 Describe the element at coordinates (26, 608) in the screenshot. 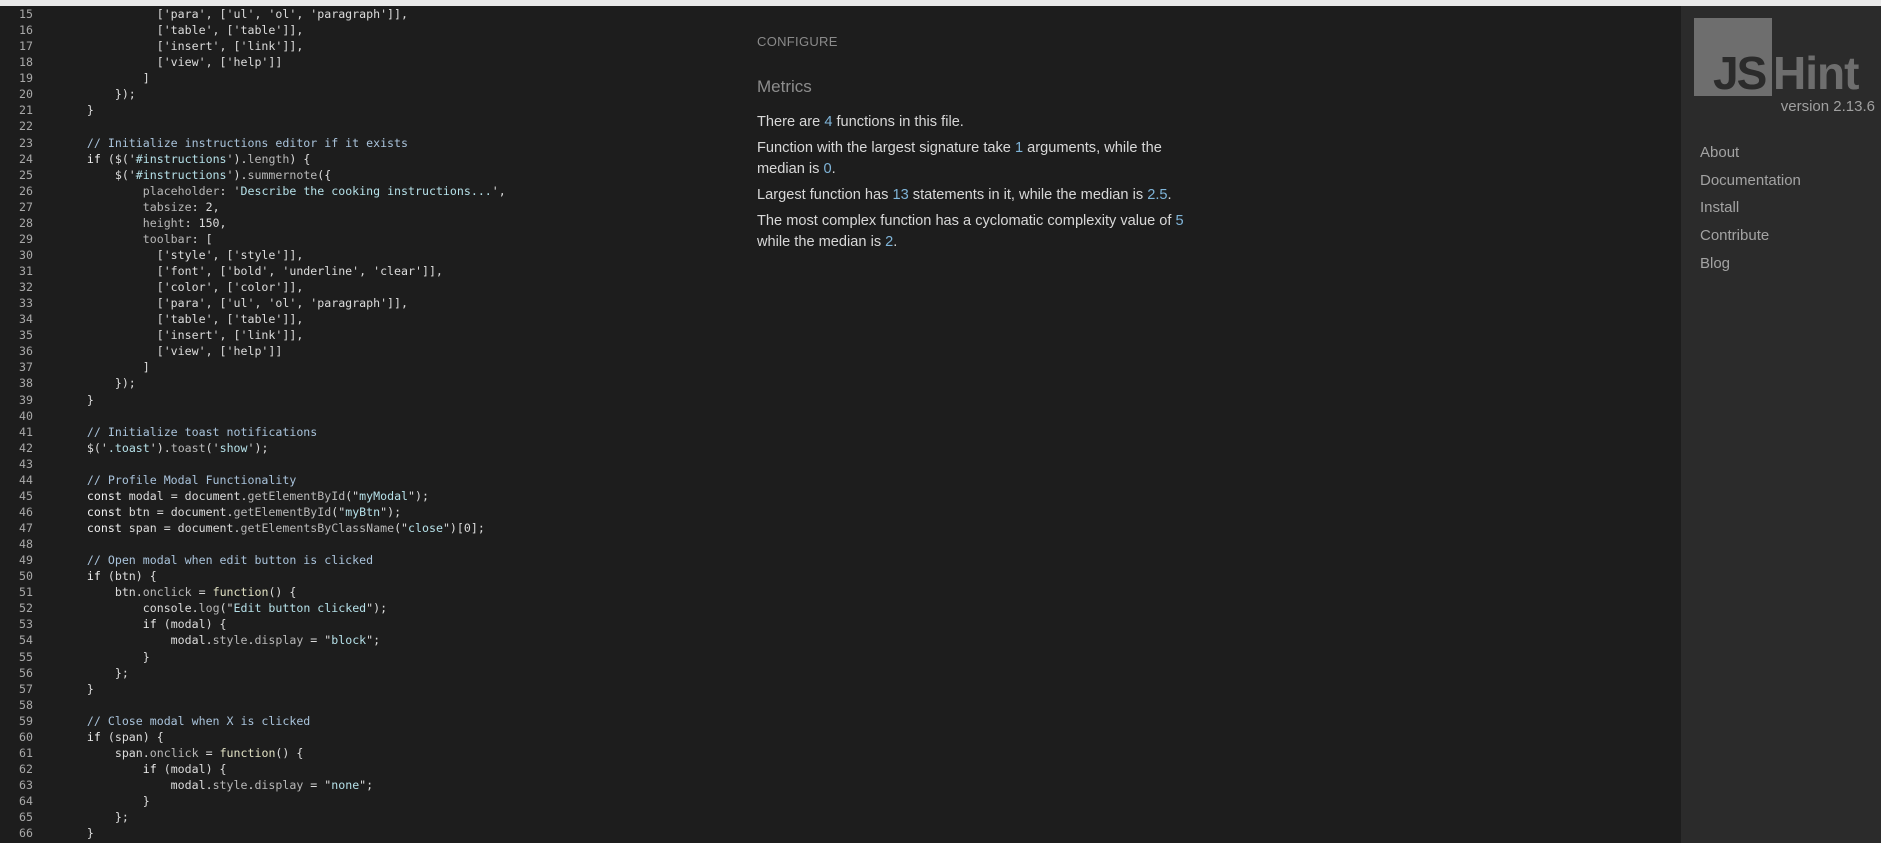

I see `line-number: 52` at that location.